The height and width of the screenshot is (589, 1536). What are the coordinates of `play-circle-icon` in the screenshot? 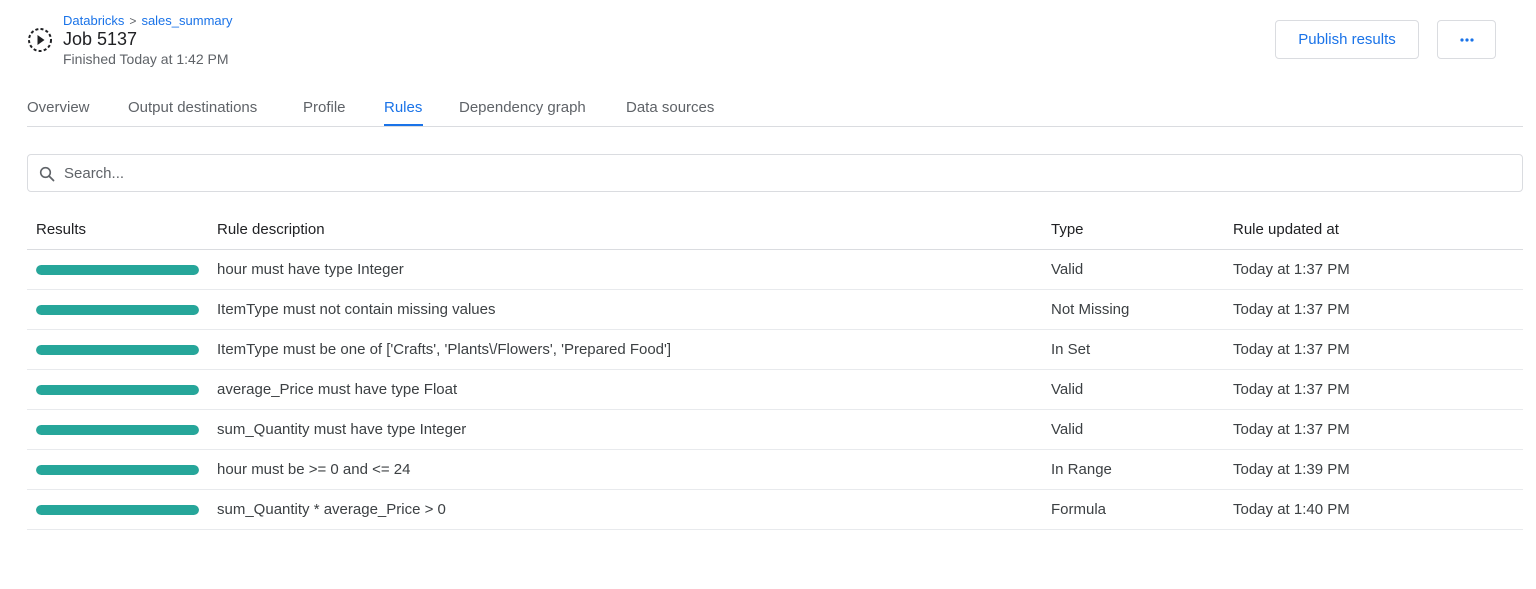 It's located at (40, 40).